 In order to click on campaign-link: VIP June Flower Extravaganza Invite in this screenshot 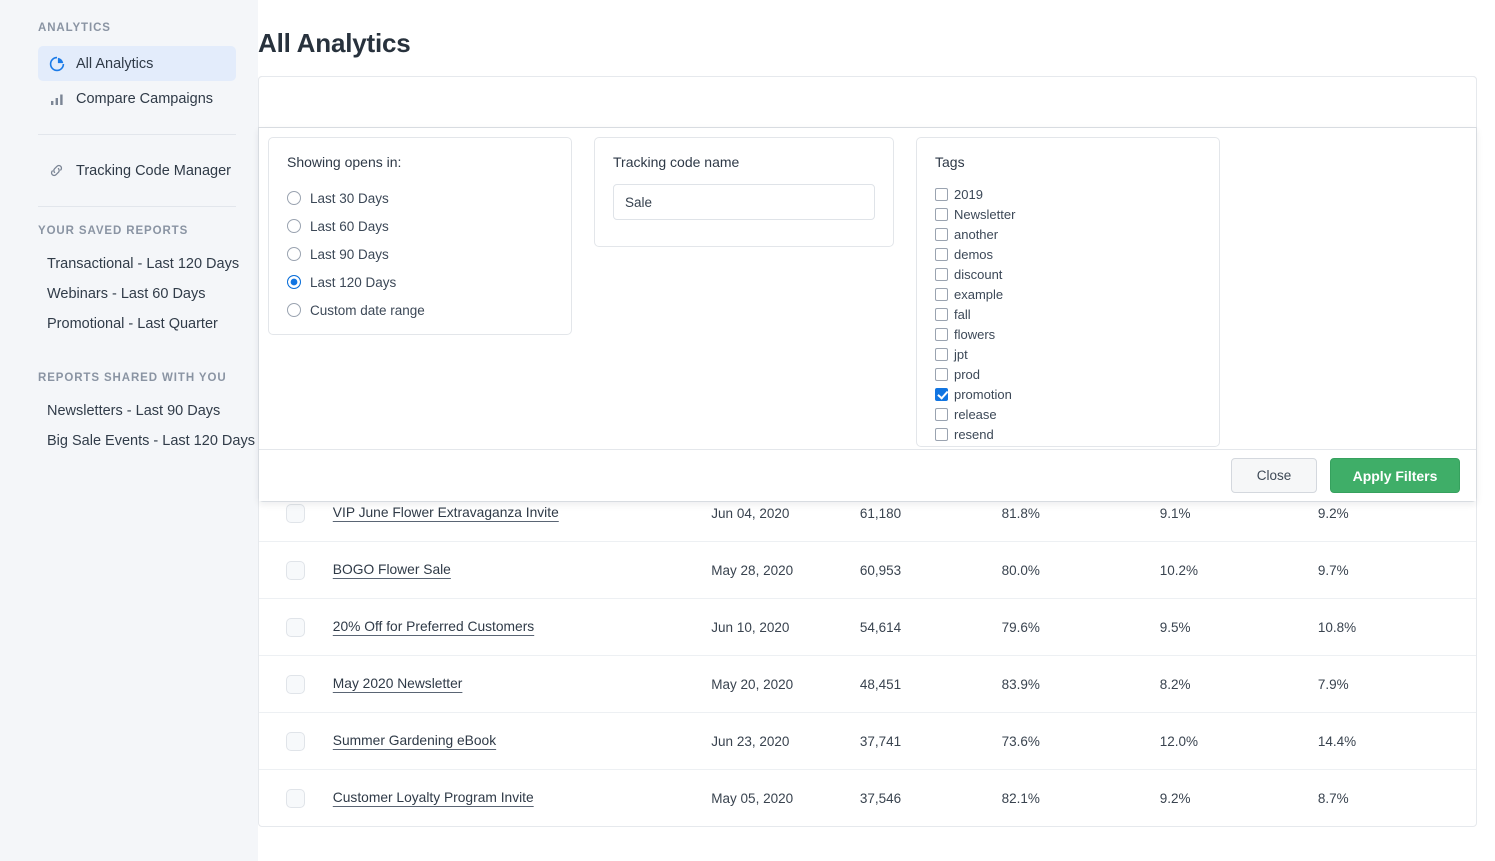, I will do `click(446, 512)`.